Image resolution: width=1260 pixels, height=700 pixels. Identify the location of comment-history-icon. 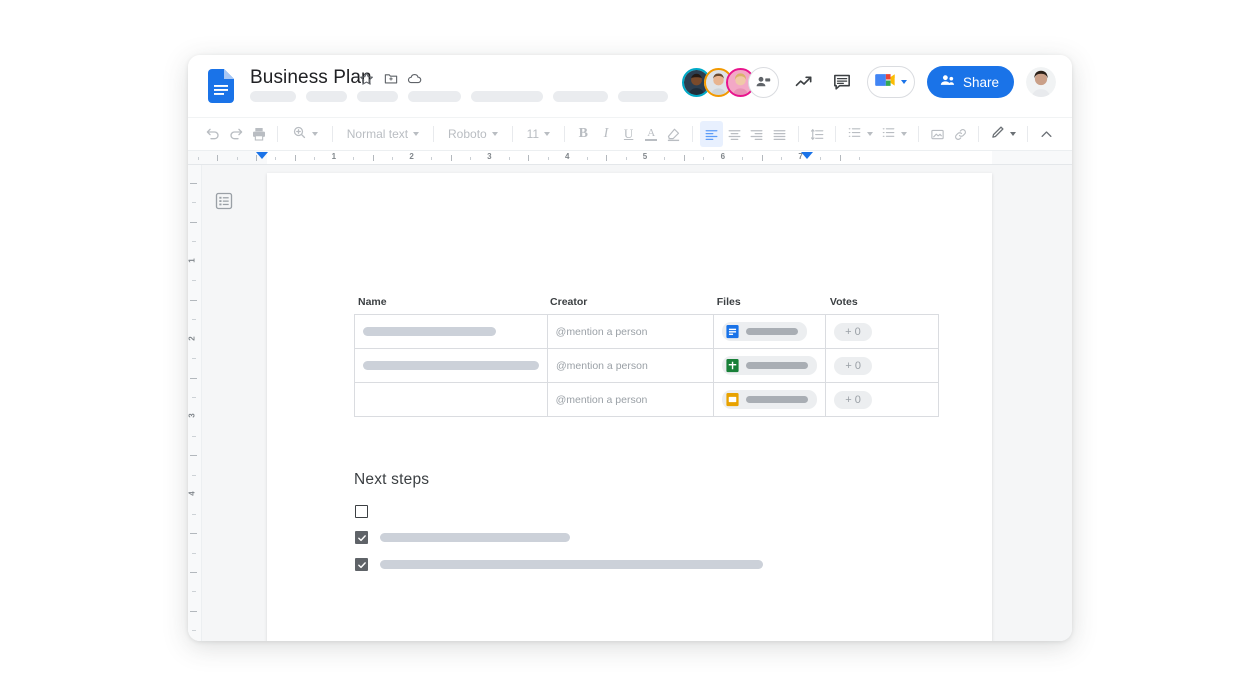
(842, 82).